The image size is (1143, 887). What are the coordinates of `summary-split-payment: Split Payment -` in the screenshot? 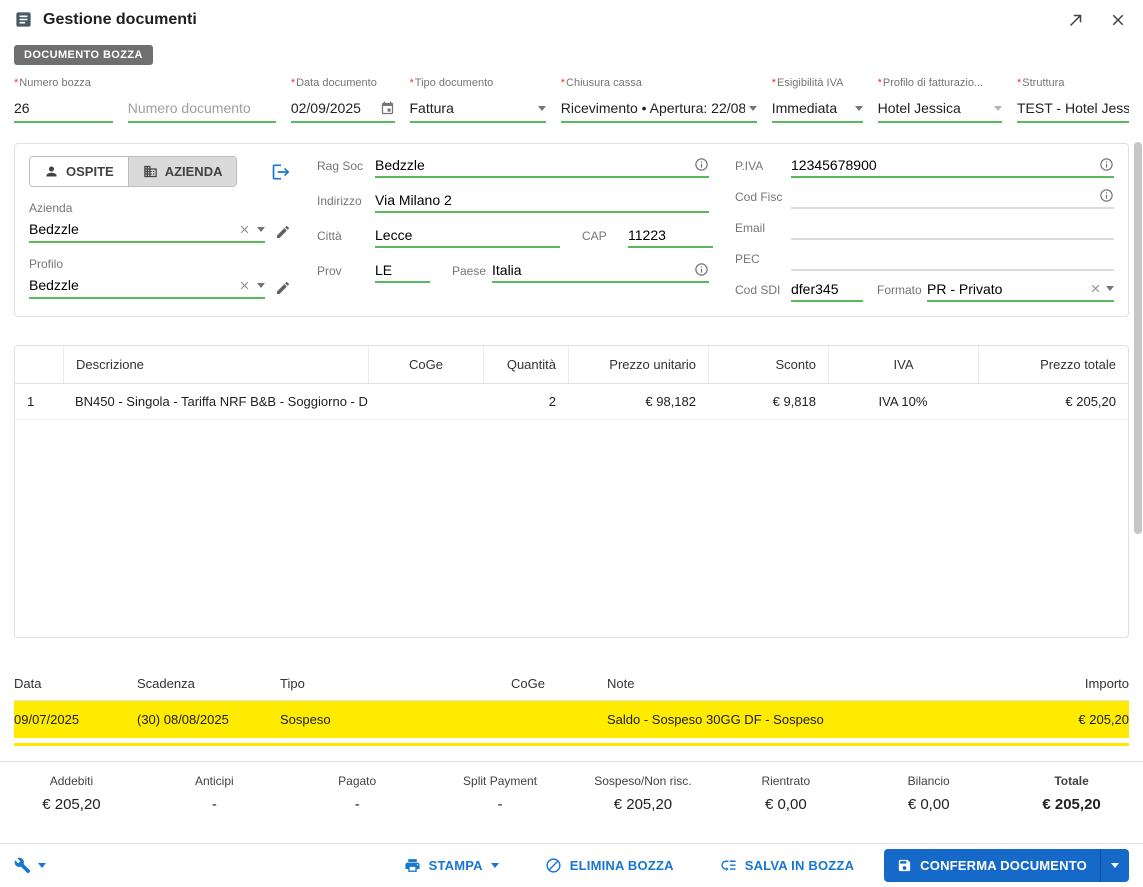 It's located at (500, 793).